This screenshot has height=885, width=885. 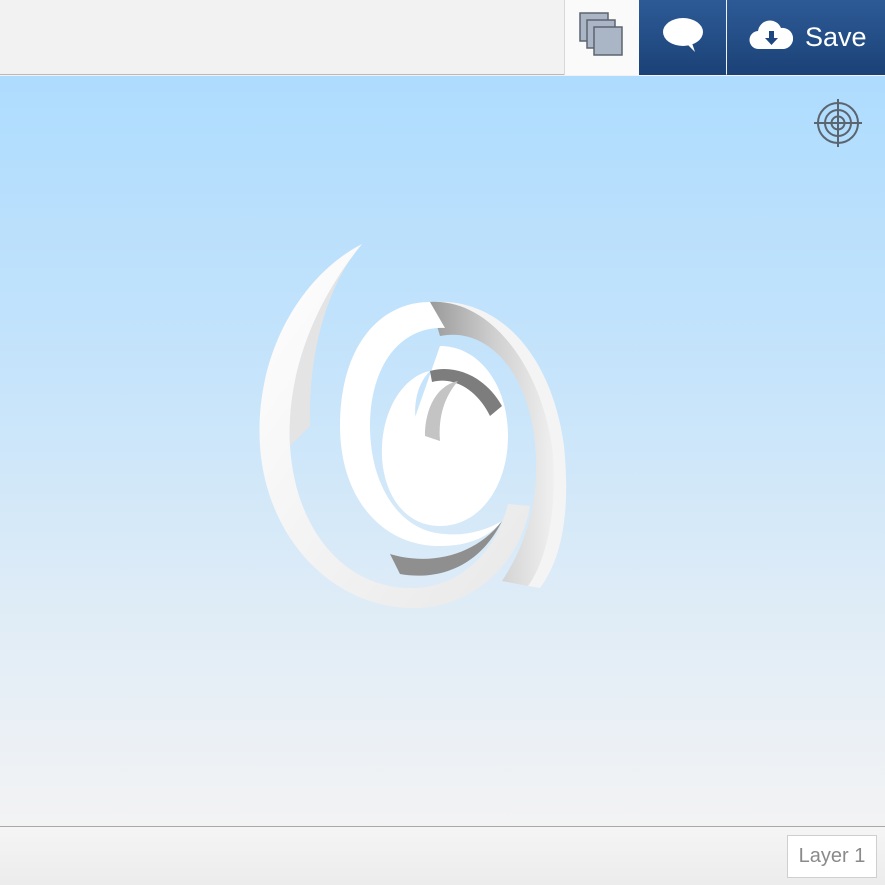 I want to click on layer-selector: Layer 1, so click(x=832, y=856).